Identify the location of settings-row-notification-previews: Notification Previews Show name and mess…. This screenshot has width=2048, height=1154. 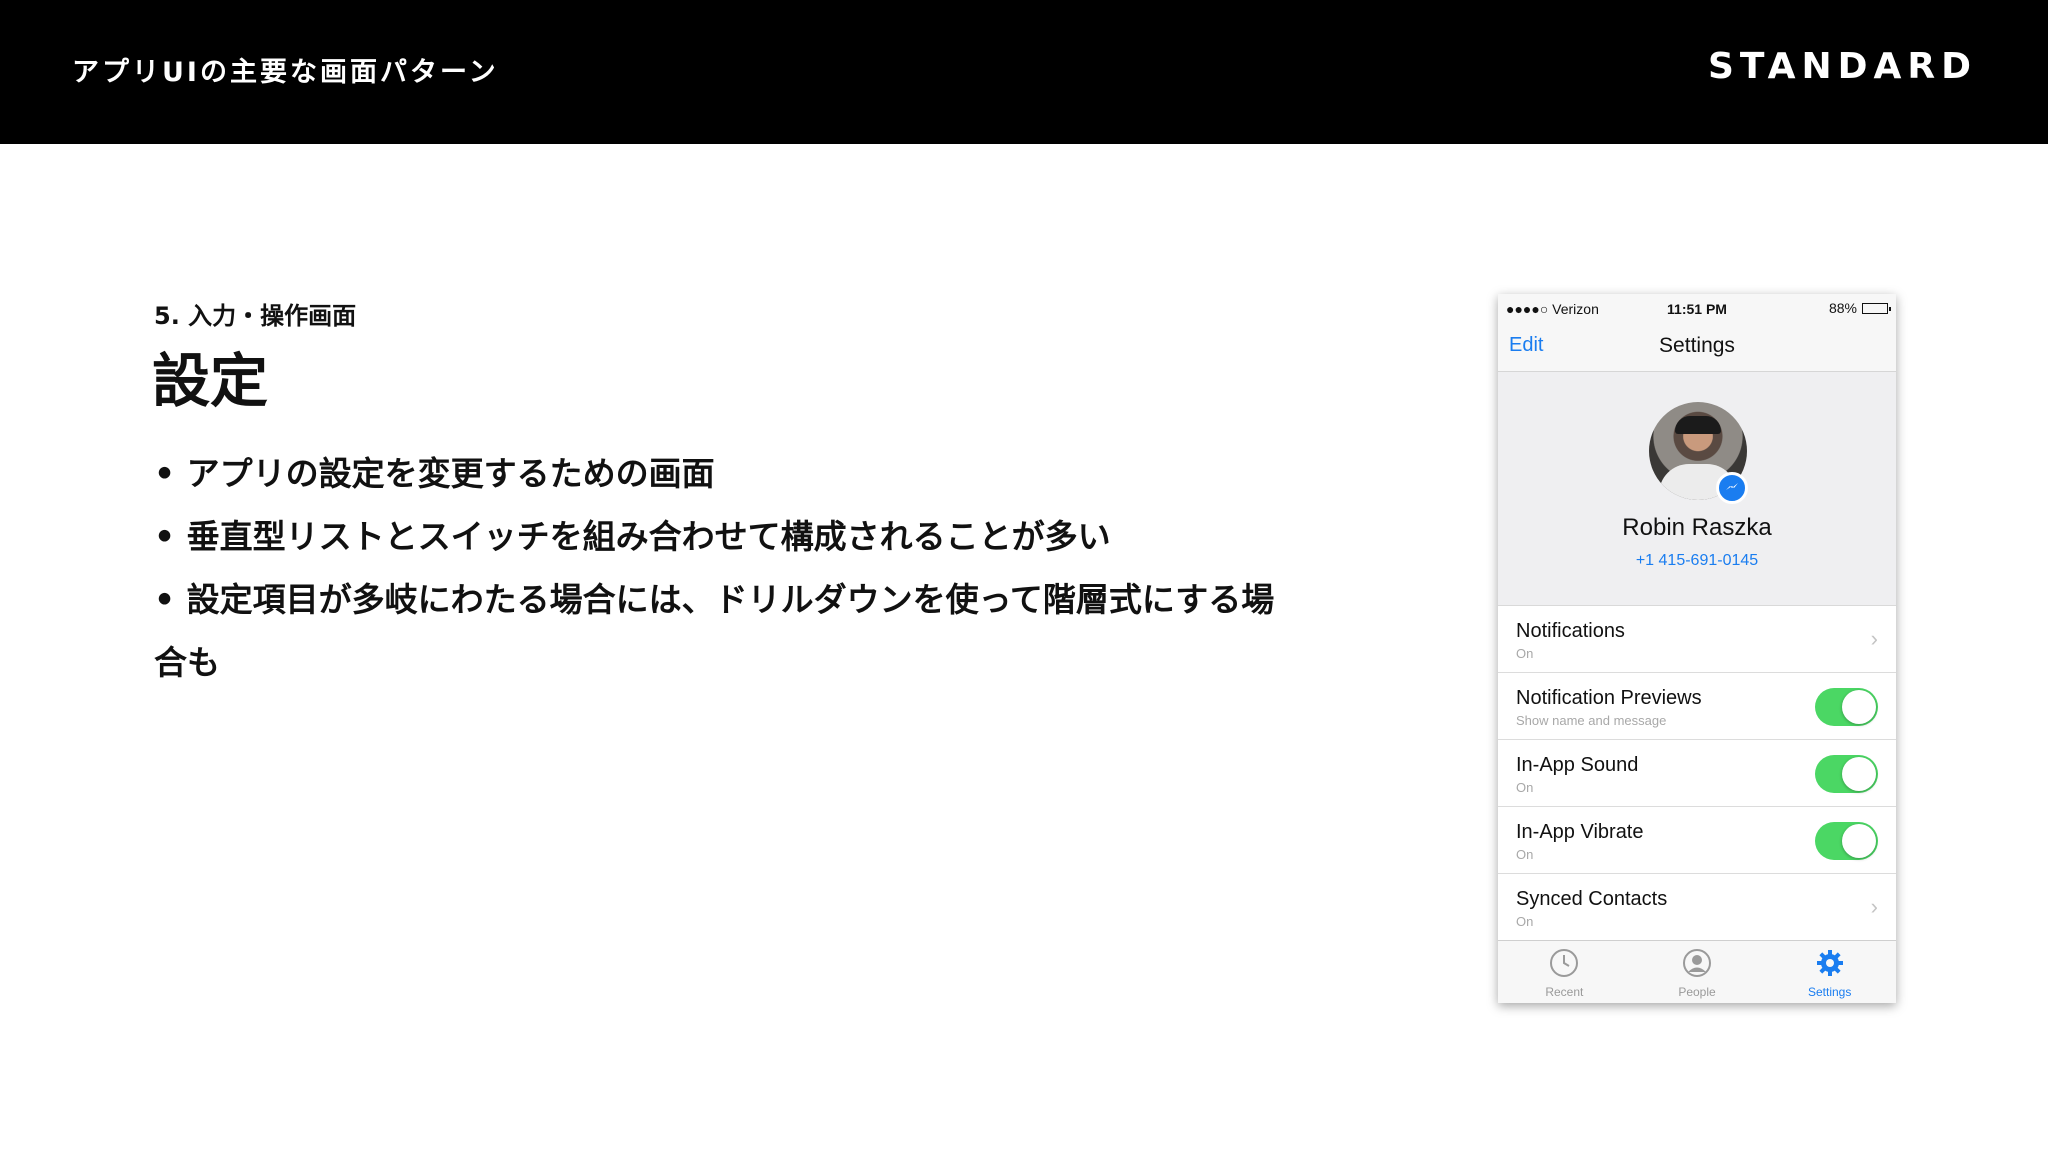
(1697, 706).